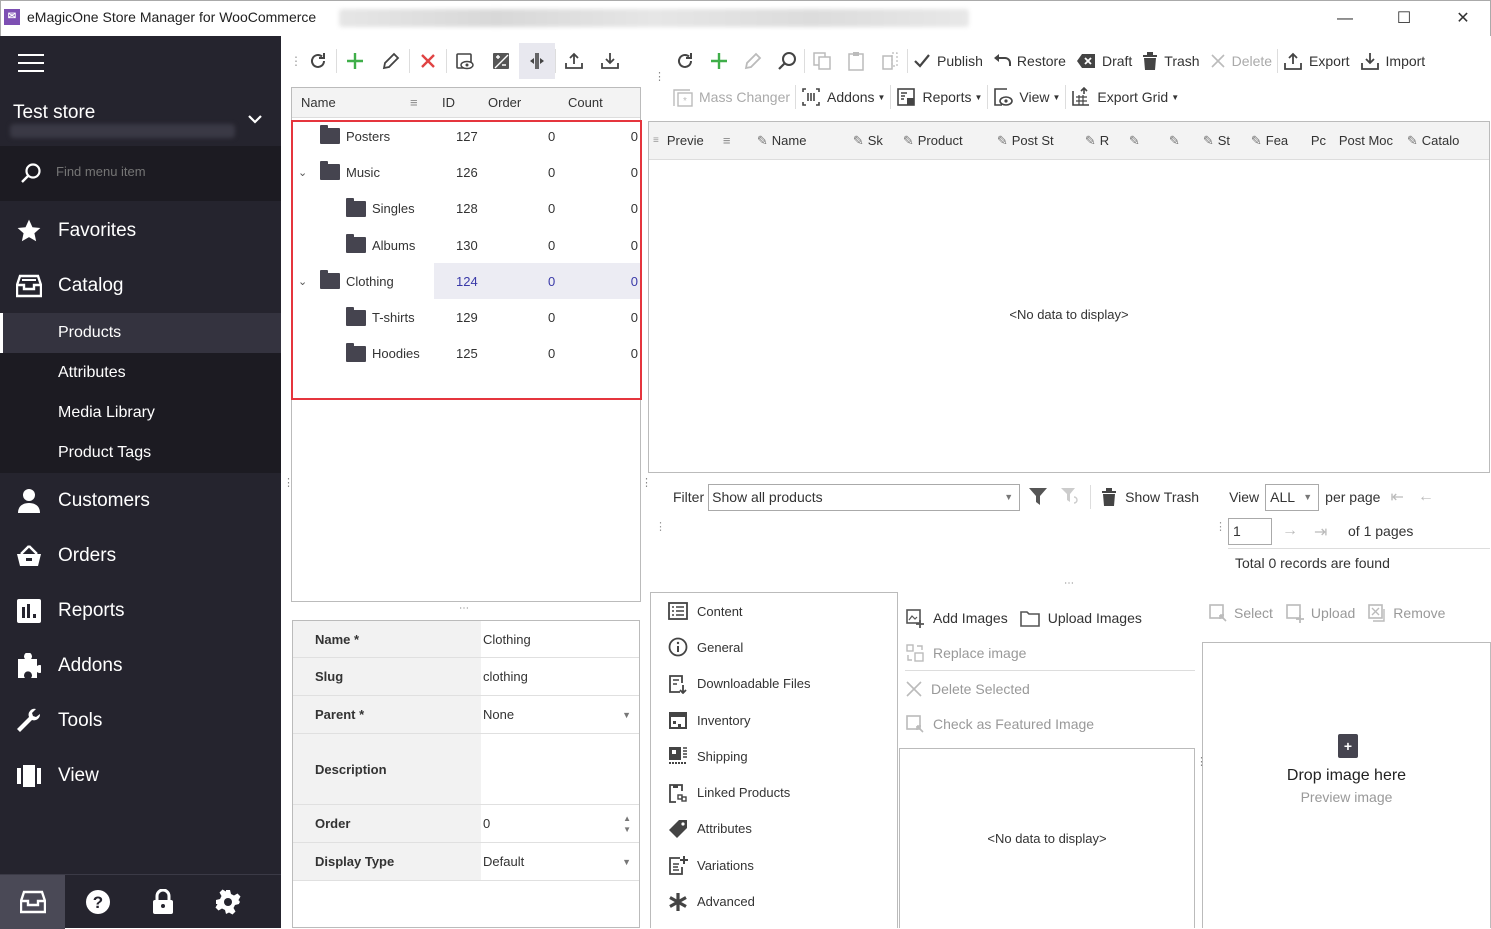 The height and width of the screenshot is (929, 1491). I want to click on export-button: Export, so click(1316, 61).